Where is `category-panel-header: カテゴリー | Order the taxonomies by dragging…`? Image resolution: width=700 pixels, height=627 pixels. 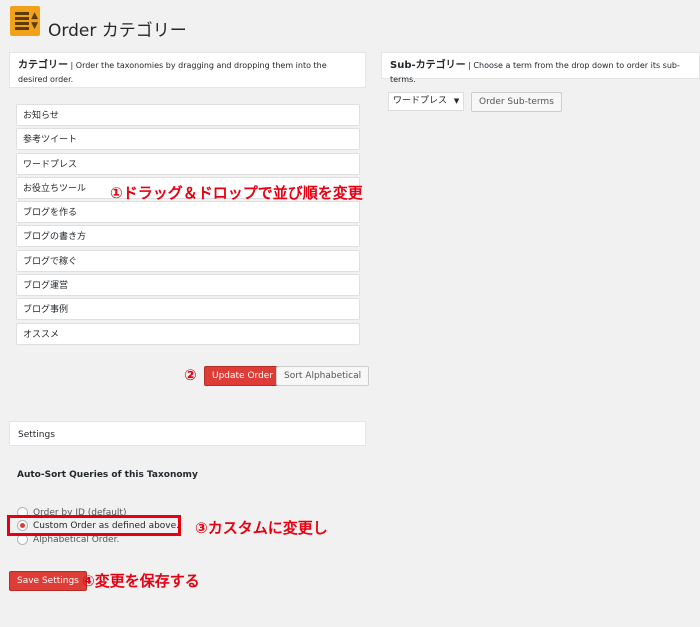
category-panel-header: カテゴリー | Order the taxonomies by dragging… is located at coordinates (187, 70).